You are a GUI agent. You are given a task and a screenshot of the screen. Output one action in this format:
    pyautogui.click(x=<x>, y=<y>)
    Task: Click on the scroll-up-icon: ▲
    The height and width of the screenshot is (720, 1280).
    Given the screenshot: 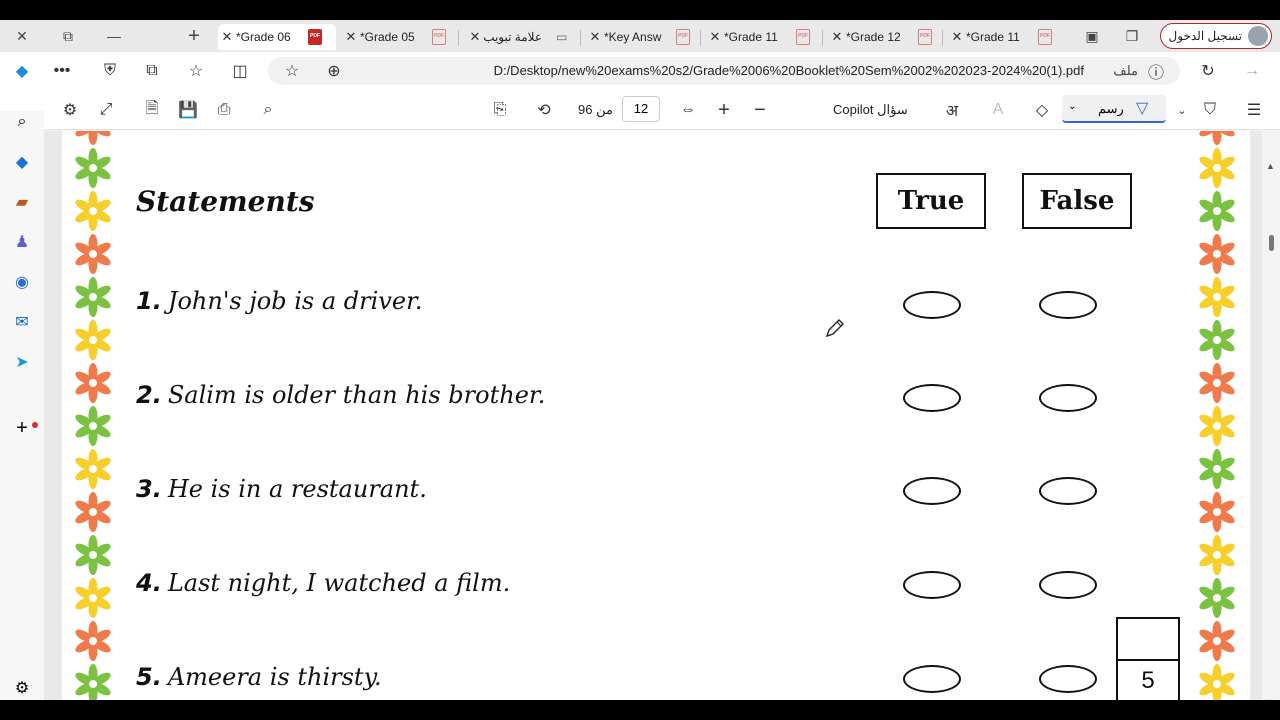 What is the action you would take?
    pyautogui.click(x=1270, y=166)
    